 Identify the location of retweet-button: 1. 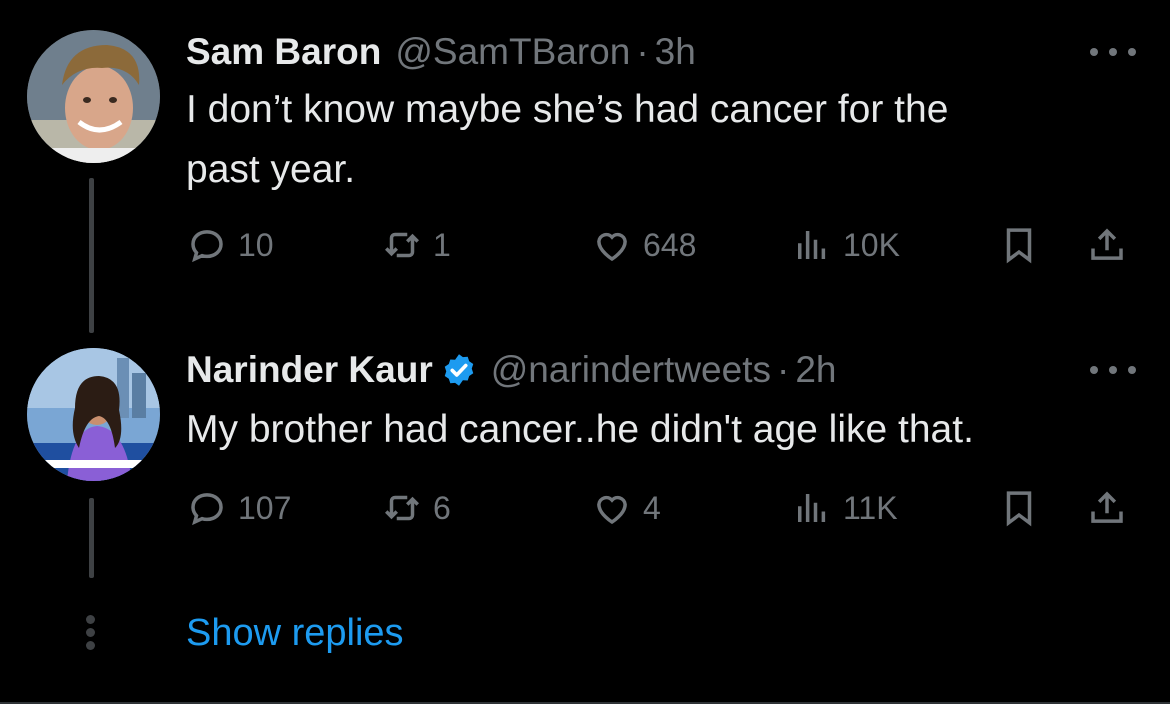
(416, 245).